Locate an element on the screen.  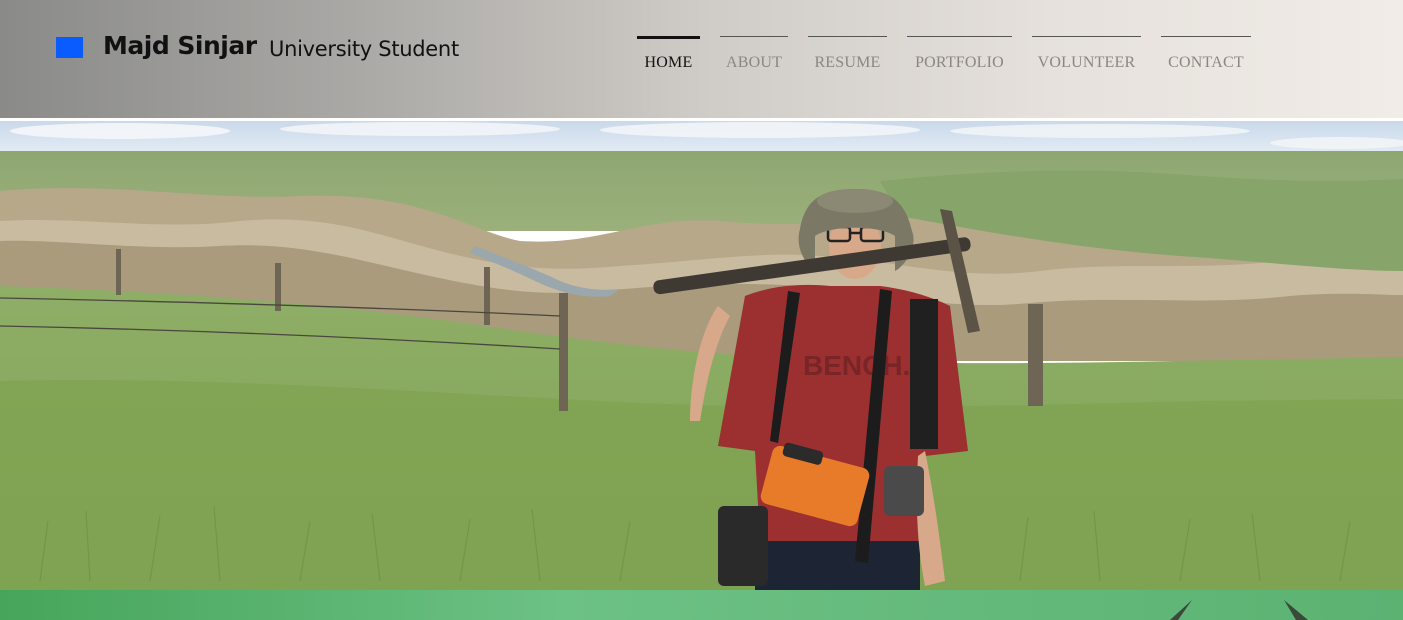
nav-item-about: ABOUT is located at coordinates (754, 56).